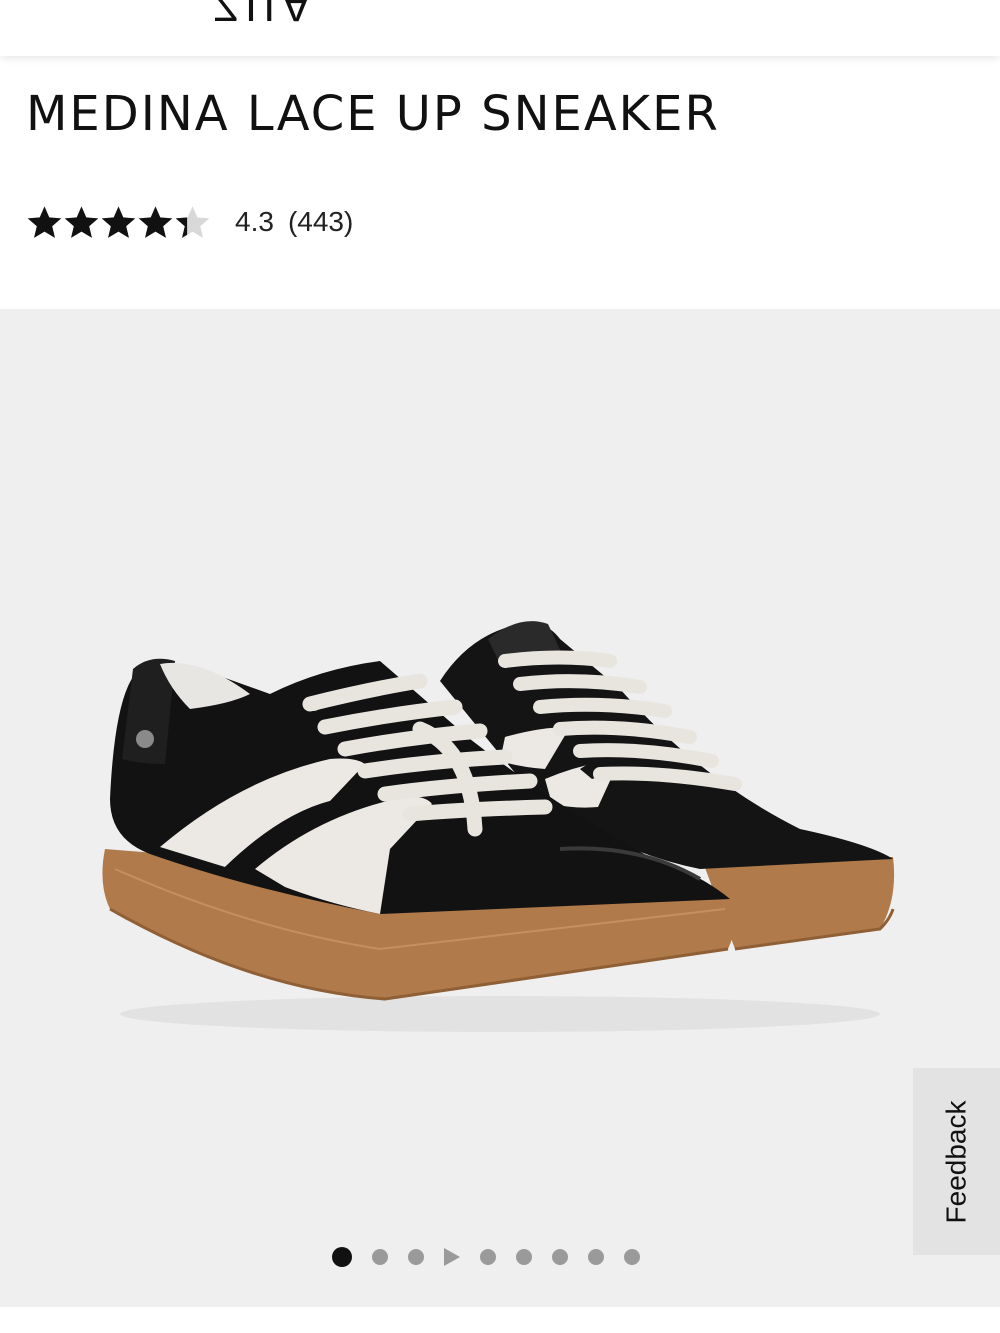  Describe the element at coordinates (254, 221) in the screenshot. I see `rating-value: 4.3` at that location.